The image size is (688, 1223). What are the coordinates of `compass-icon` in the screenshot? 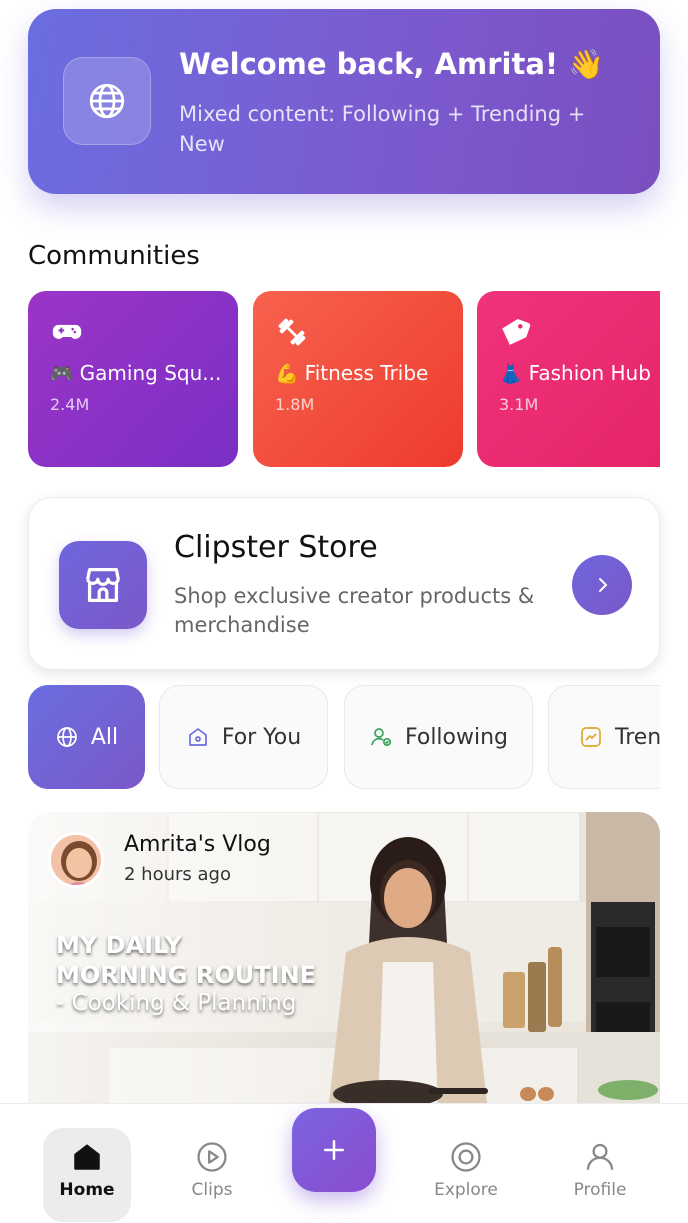 It's located at (466, 1157).